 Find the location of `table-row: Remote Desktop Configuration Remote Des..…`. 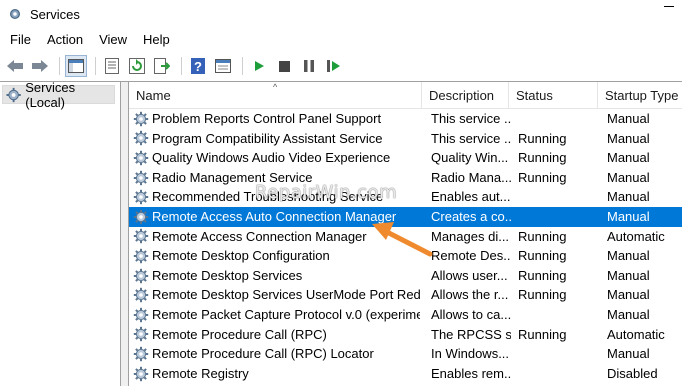

table-row: Remote Desktop Configuration Remote Des..… is located at coordinates (405, 256).